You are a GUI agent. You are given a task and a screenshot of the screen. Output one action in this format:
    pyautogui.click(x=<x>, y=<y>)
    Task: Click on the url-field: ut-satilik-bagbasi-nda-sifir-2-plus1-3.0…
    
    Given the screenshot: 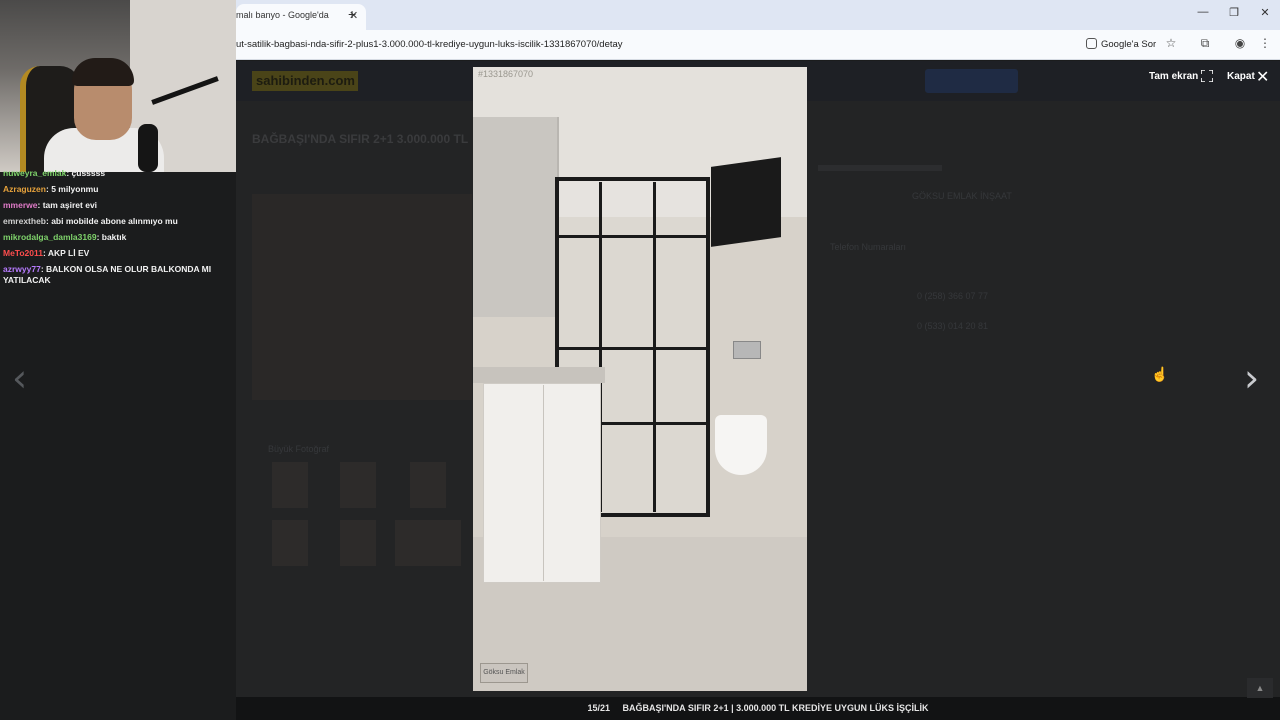 What is the action you would take?
    pyautogui.click(x=429, y=44)
    